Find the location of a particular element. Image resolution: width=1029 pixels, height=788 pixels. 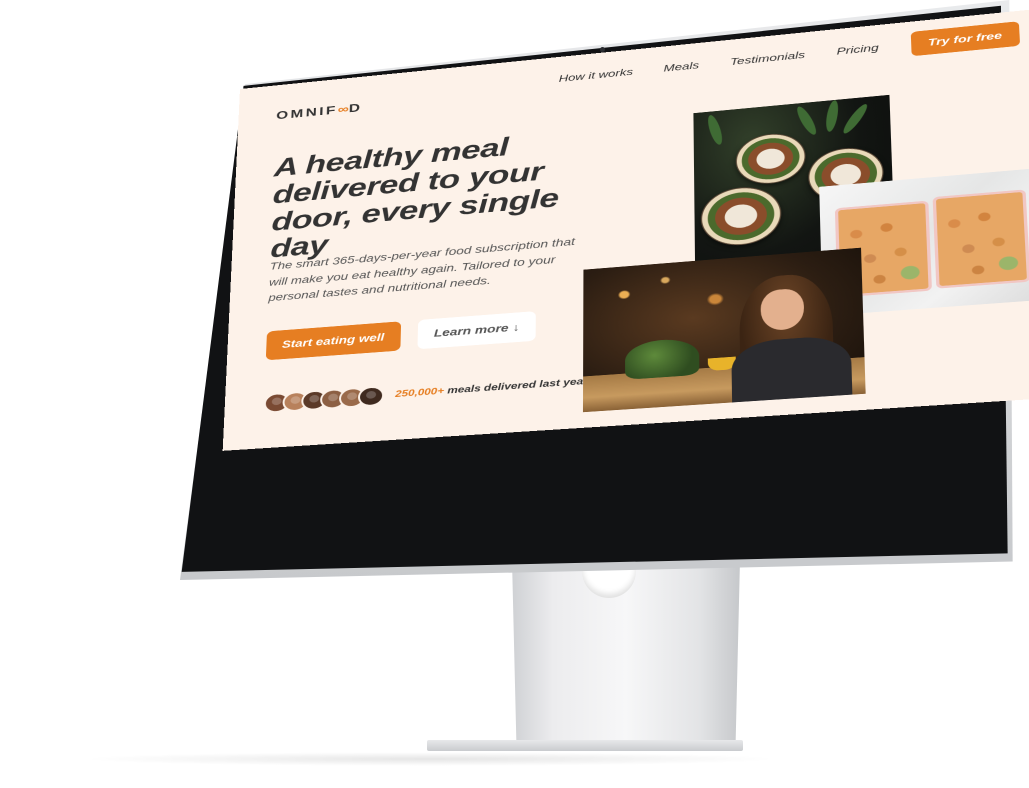

customer-avatar is located at coordinates (371, 396).